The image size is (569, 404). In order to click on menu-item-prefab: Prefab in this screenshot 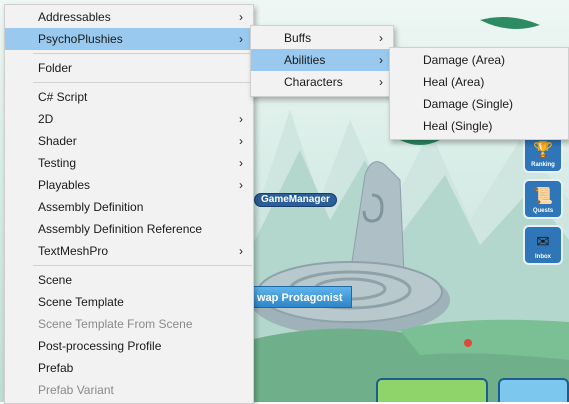, I will do `click(129, 368)`.